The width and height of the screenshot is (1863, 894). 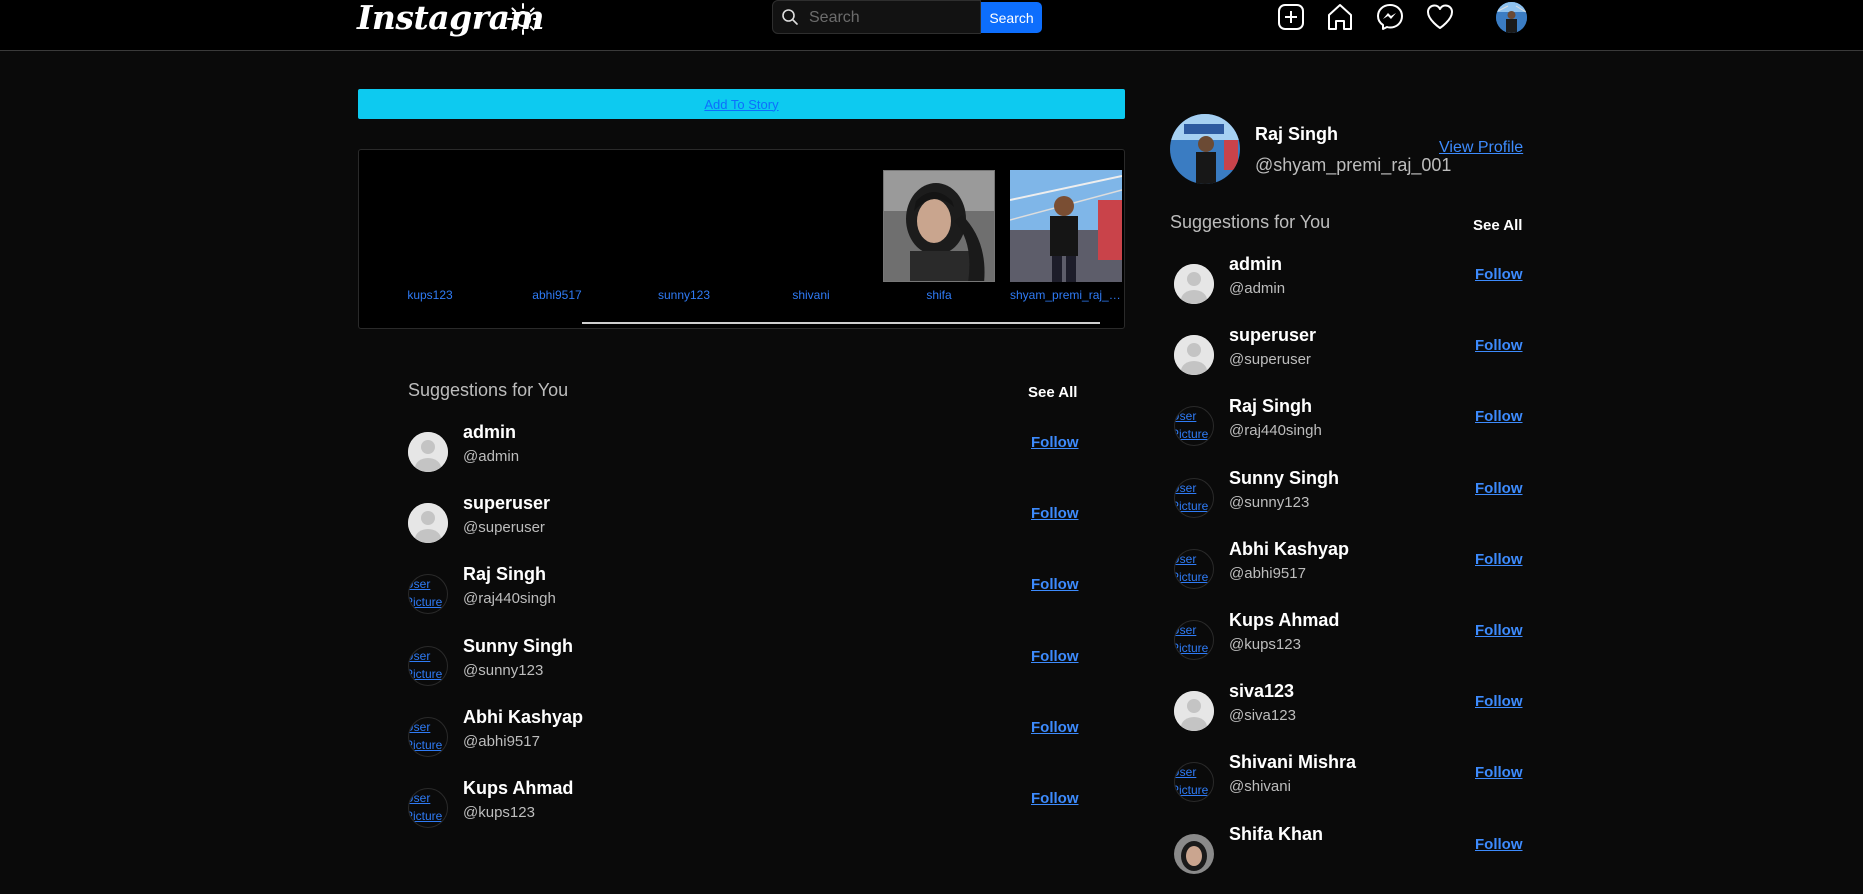 I want to click on home-icon, so click(x=1340, y=17).